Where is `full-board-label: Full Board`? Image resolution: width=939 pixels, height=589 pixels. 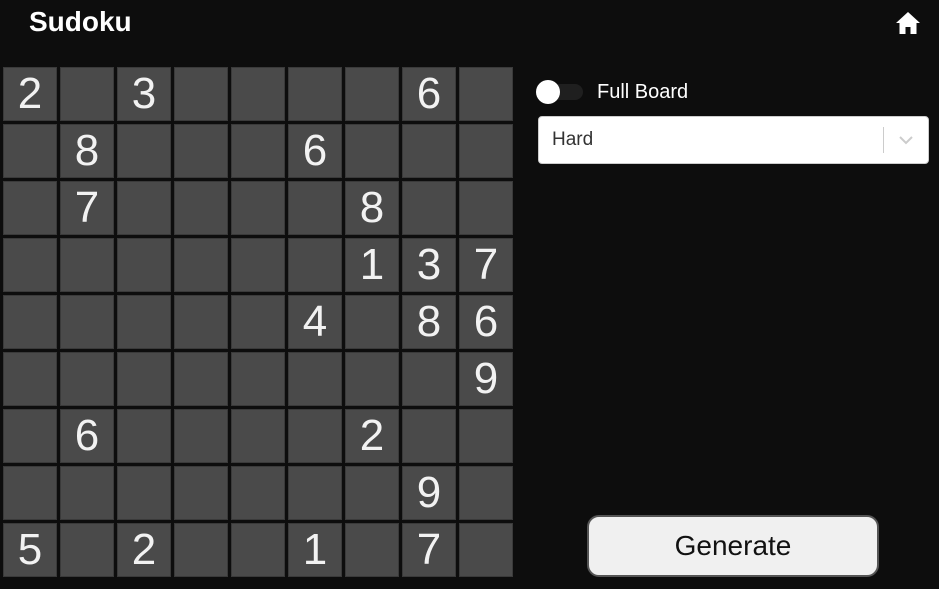
full-board-label: Full Board is located at coordinates (643, 91).